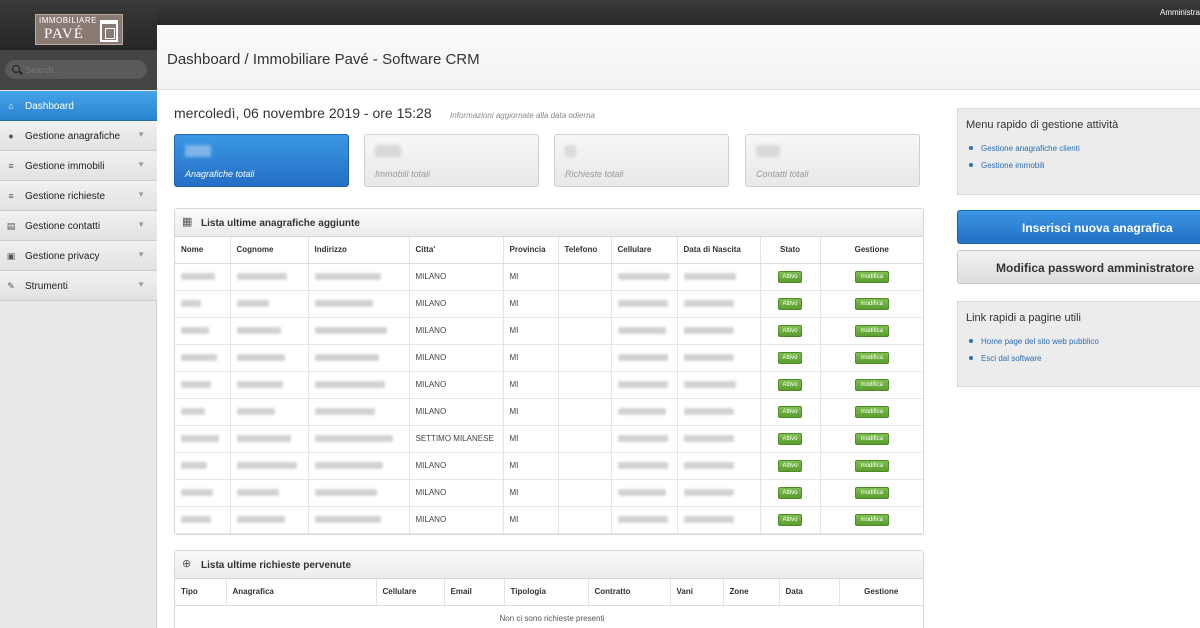 The height and width of the screenshot is (628, 1200). What do you see at coordinates (832, 160) in the screenshot?
I see `stat-contatti: Contatti totali` at bounding box center [832, 160].